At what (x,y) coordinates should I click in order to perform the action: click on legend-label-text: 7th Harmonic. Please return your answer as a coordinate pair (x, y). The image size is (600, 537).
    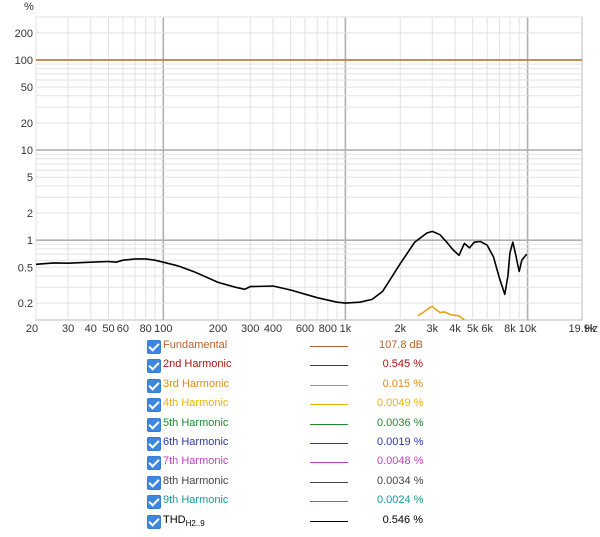
    Looking at the image, I should click on (196, 461).